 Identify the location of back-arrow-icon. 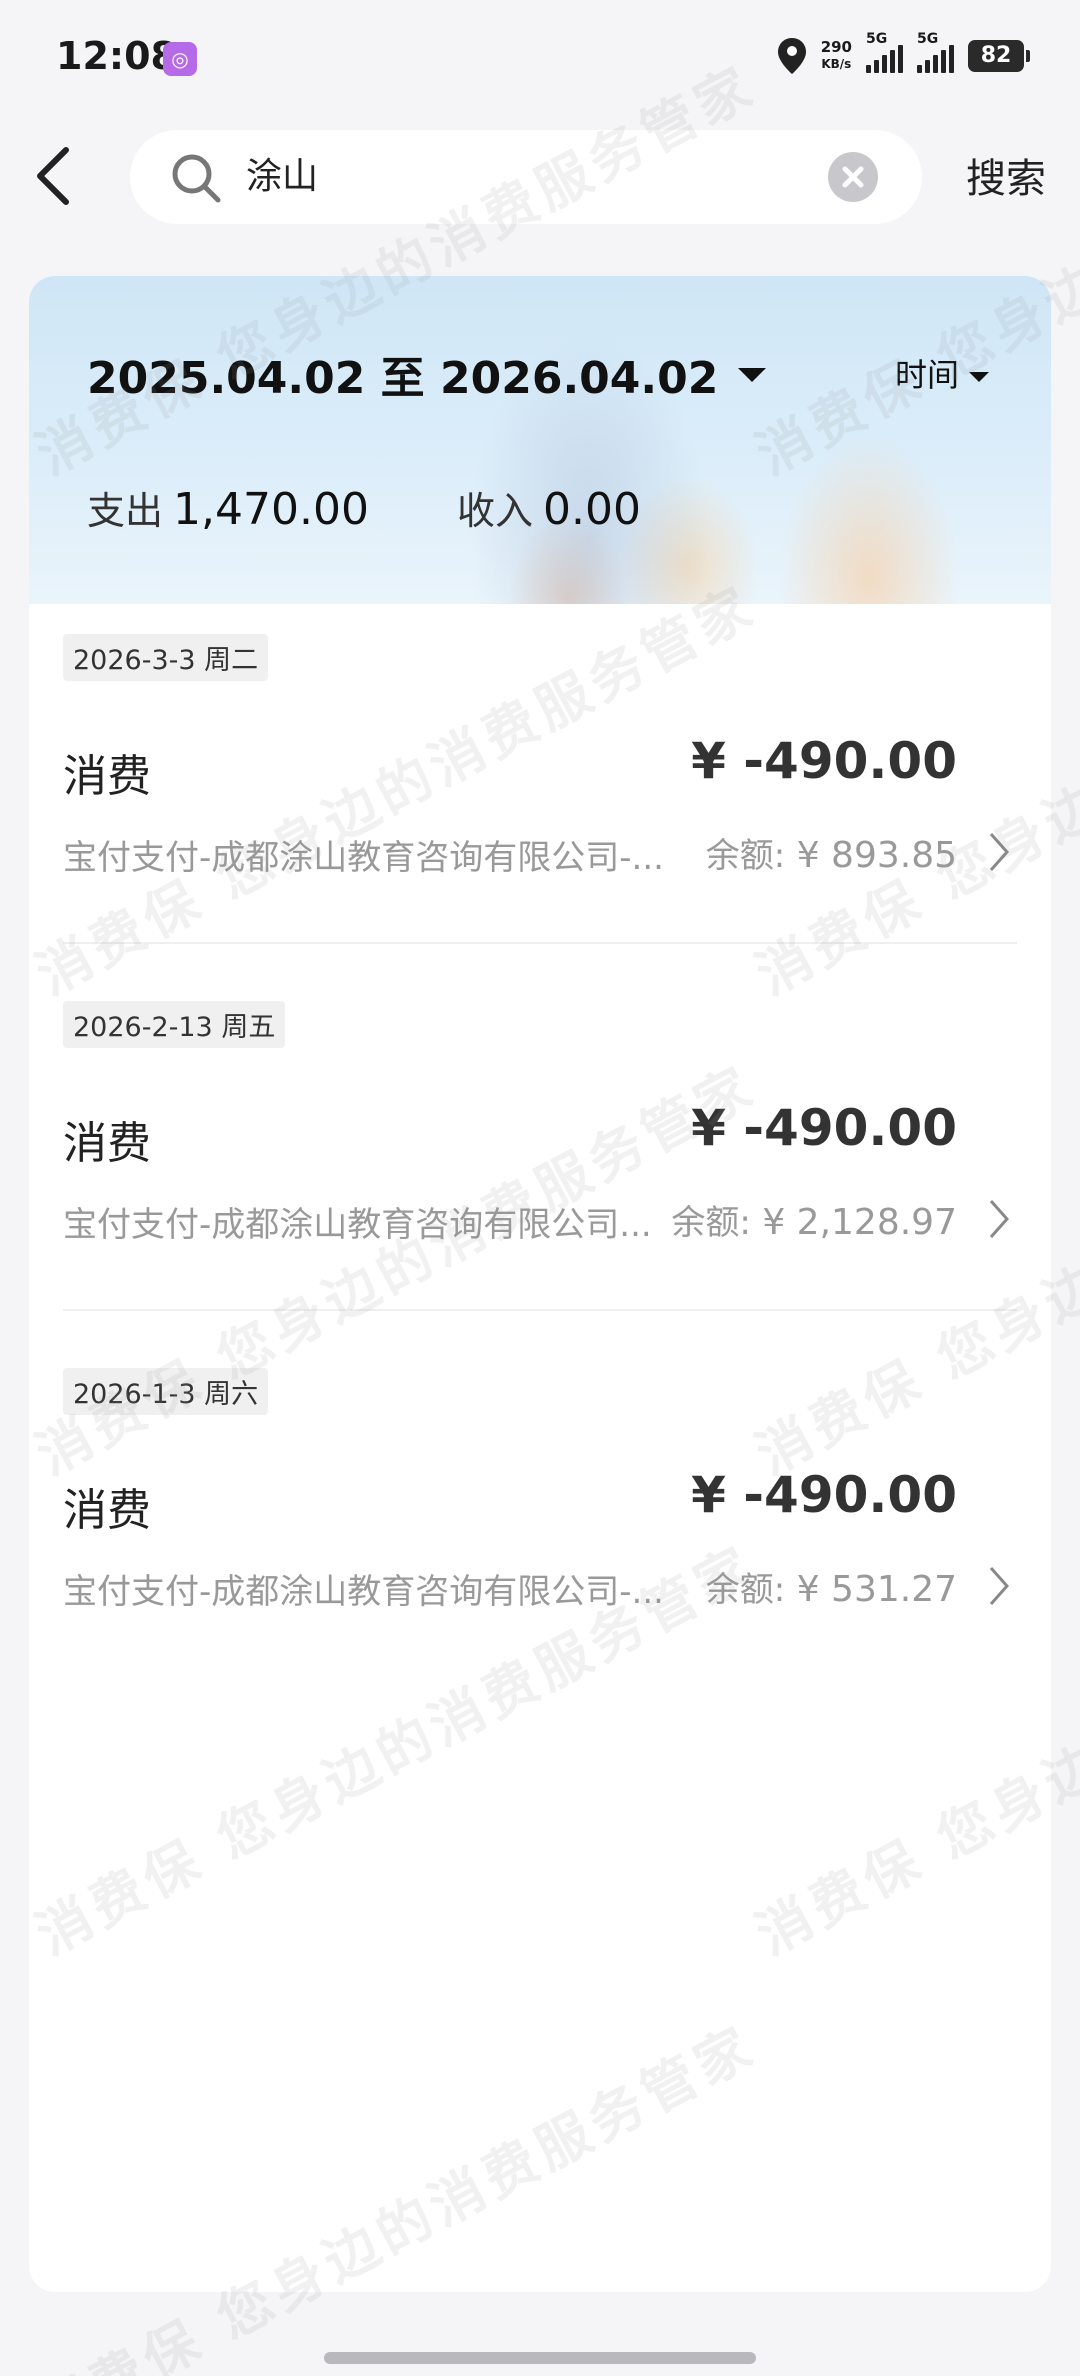
(53, 176).